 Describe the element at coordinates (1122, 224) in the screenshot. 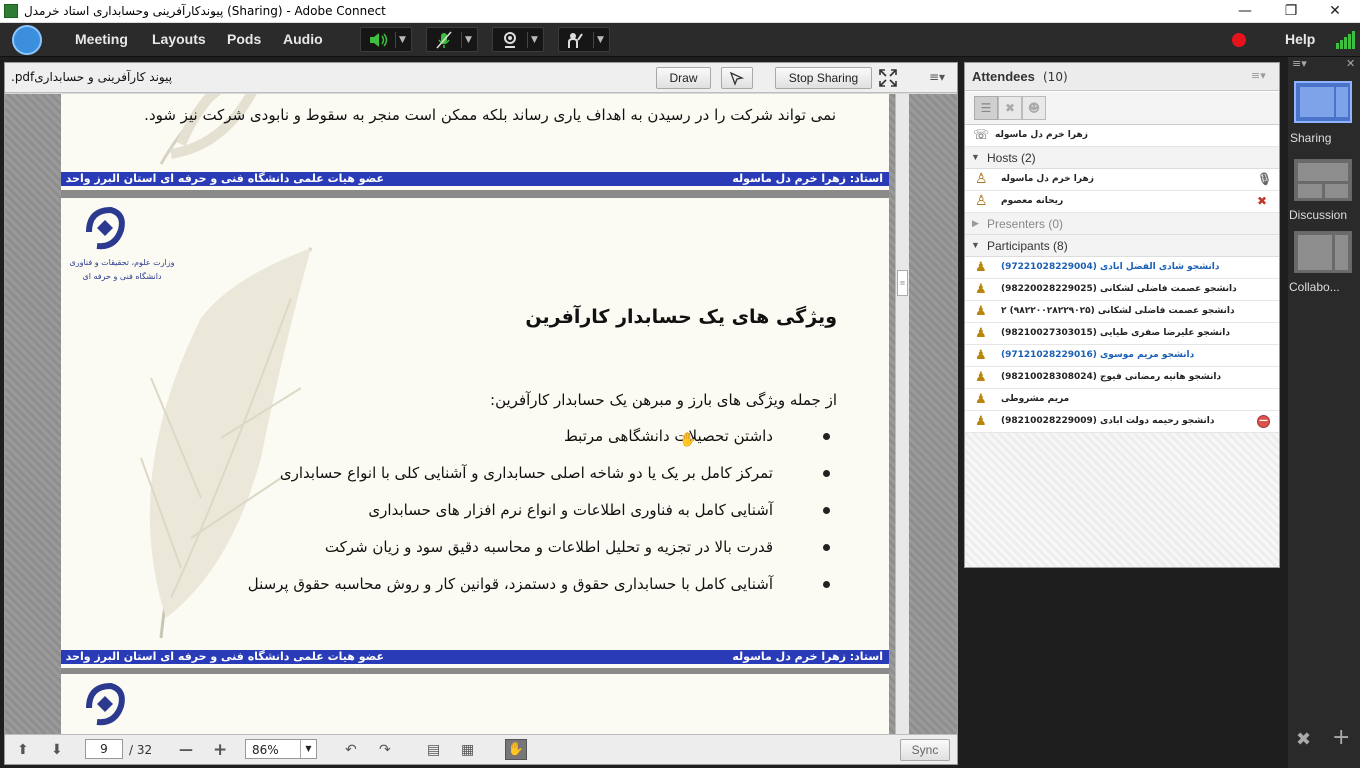

I see `presenters-section-header: ▶ Presenters (0)` at that location.